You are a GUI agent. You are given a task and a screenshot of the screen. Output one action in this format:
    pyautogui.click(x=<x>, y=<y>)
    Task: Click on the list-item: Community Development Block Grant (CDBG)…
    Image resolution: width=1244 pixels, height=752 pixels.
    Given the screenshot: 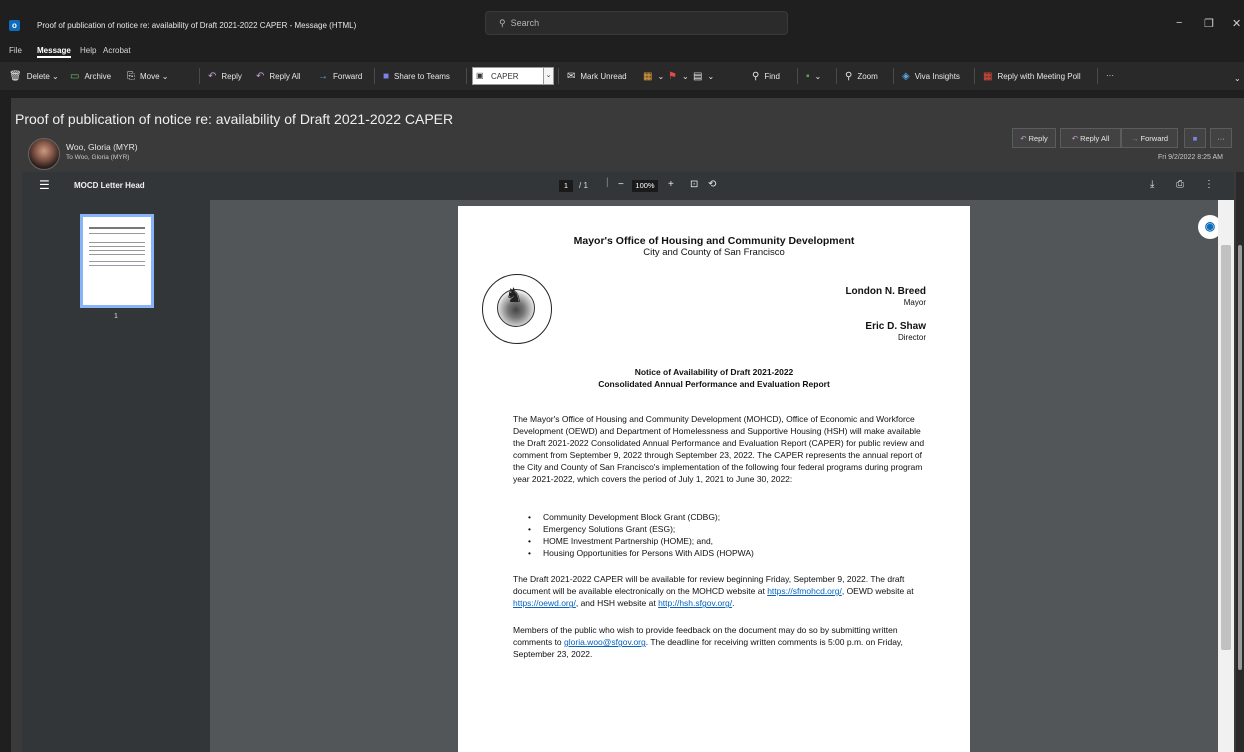 What is the action you would take?
    pyautogui.click(x=641, y=517)
    